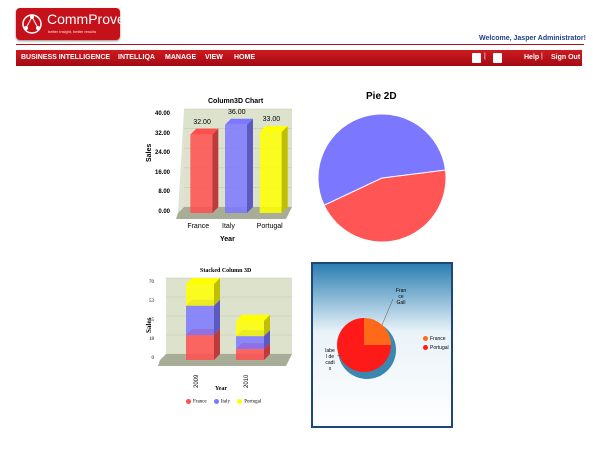  I want to click on bar-portugal-side, so click(284, 169).